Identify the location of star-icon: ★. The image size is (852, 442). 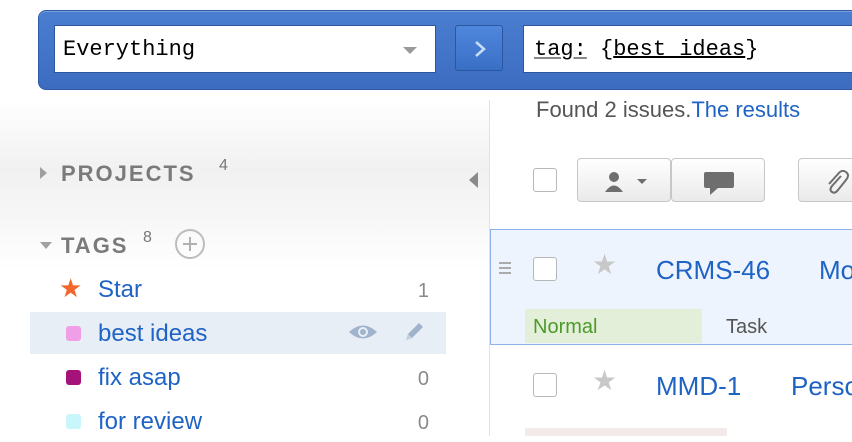
(71, 288).